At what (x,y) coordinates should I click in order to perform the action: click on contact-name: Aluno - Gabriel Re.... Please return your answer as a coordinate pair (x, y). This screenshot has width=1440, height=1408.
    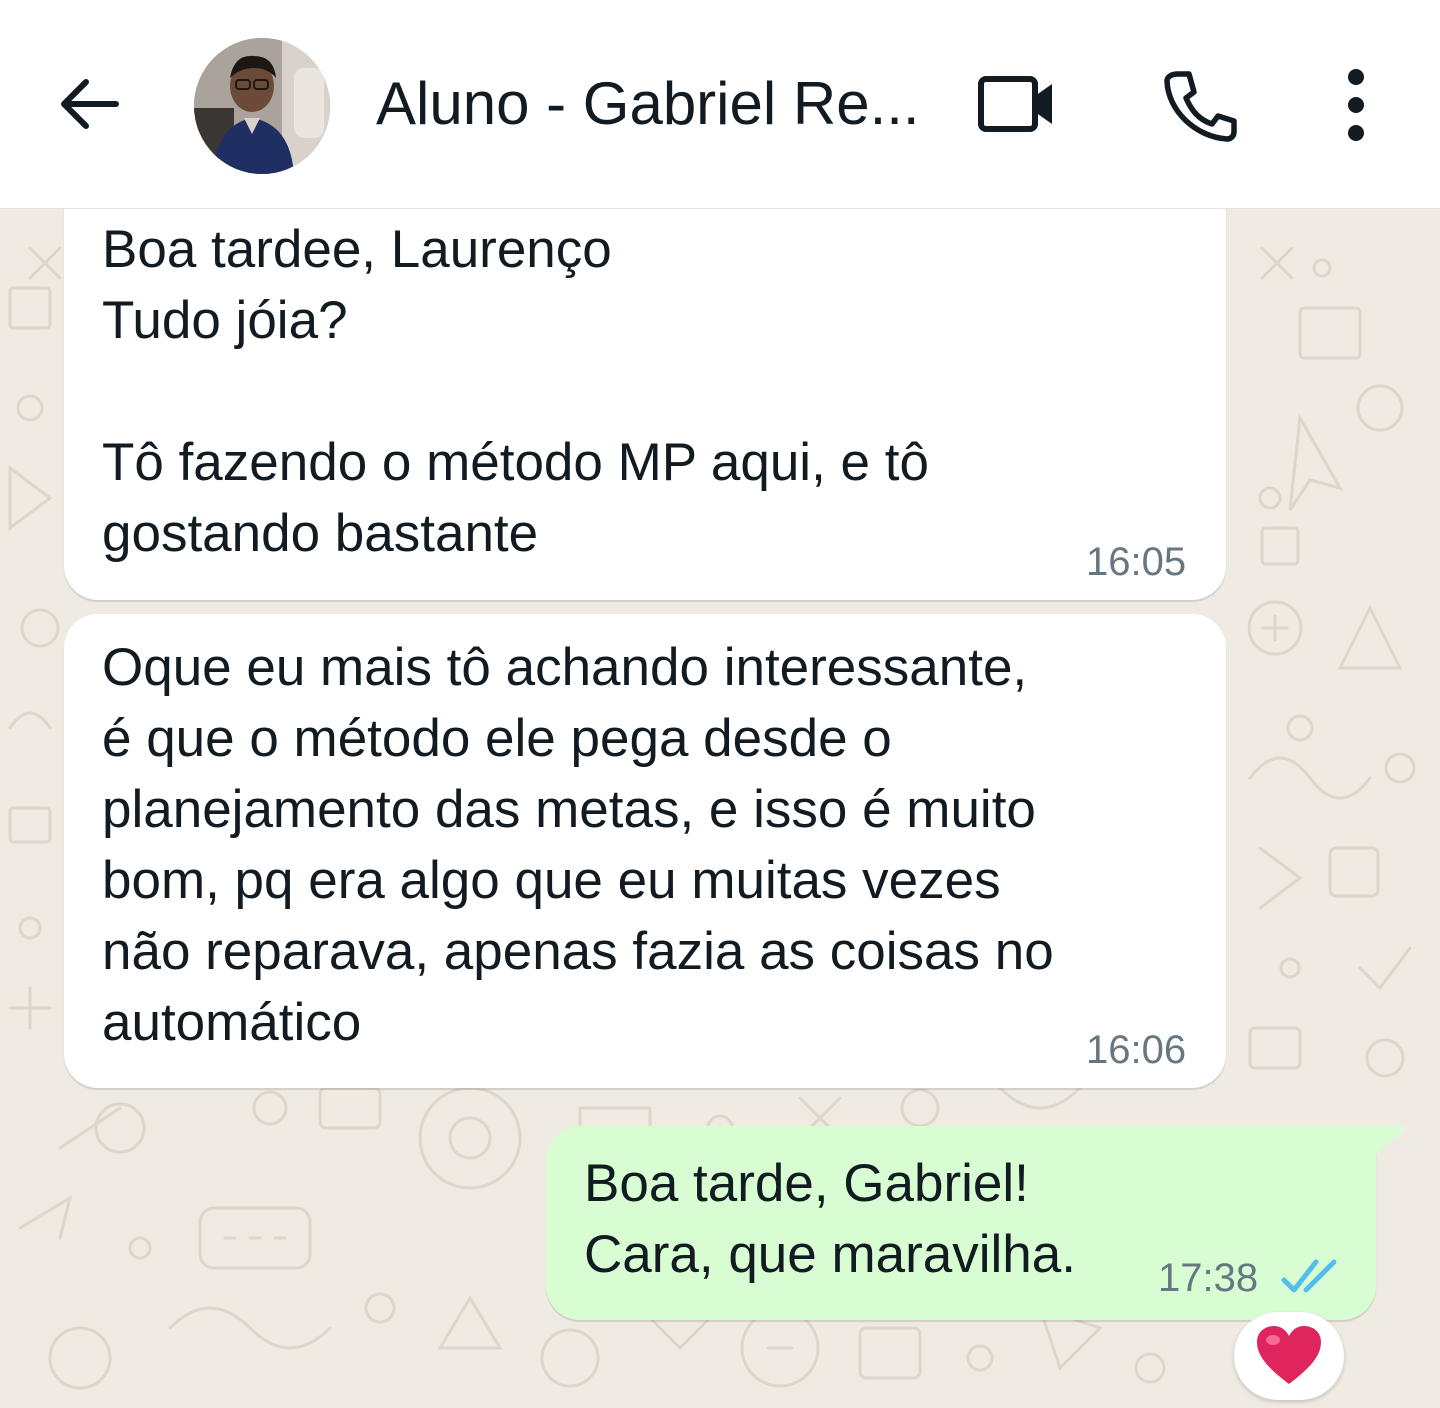
    Looking at the image, I should click on (656, 104).